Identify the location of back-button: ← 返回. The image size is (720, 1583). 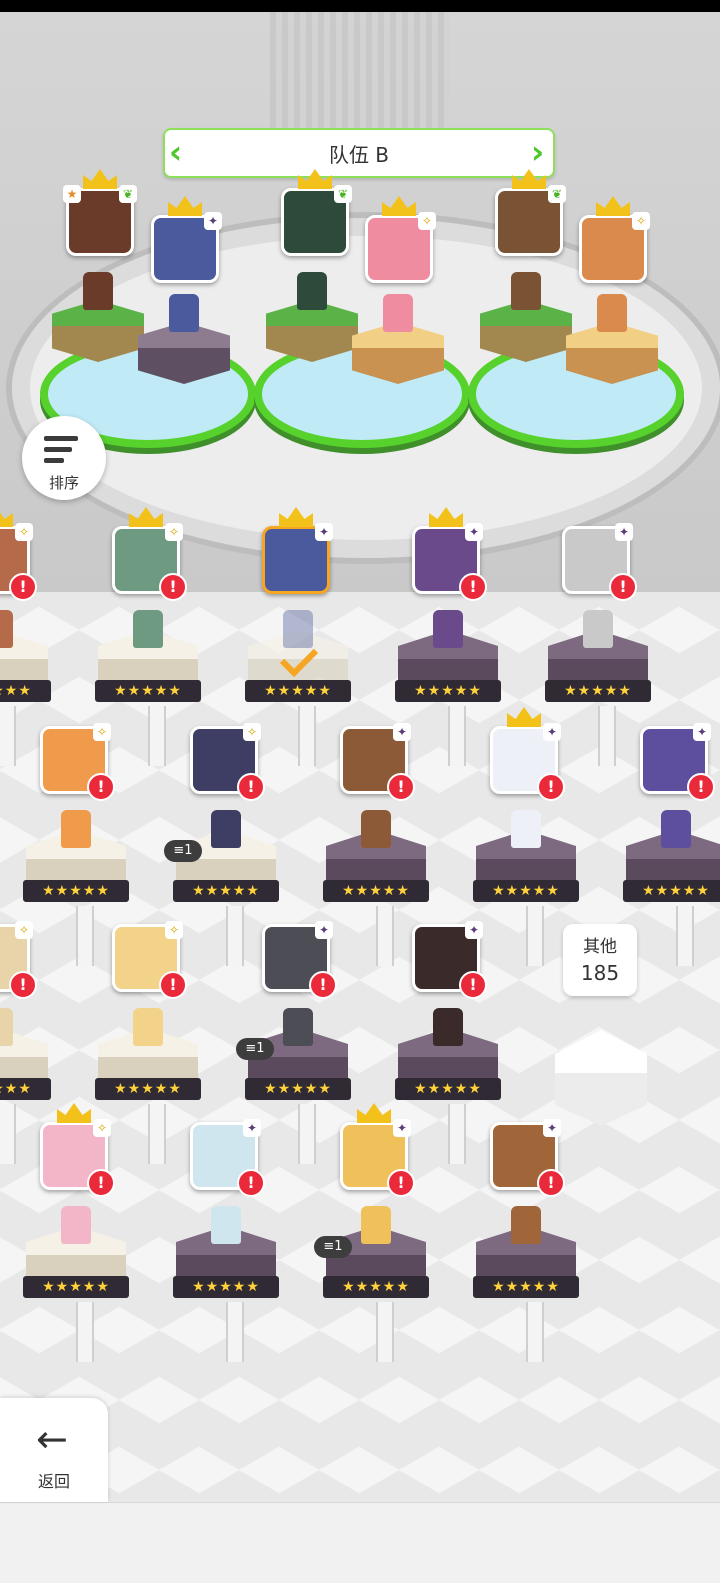
(54, 1450).